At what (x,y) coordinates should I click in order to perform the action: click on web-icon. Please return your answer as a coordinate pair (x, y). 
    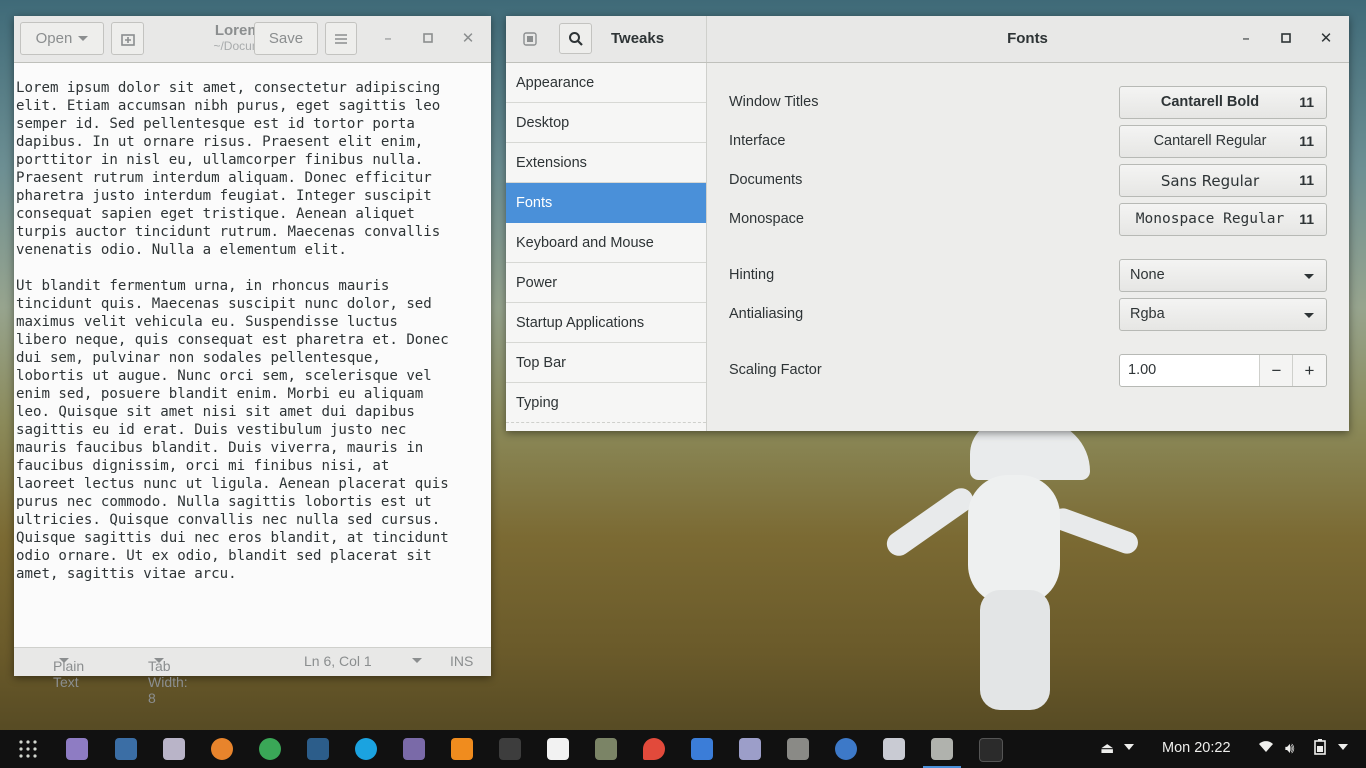
    Looking at the image, I should click on (846, 749).